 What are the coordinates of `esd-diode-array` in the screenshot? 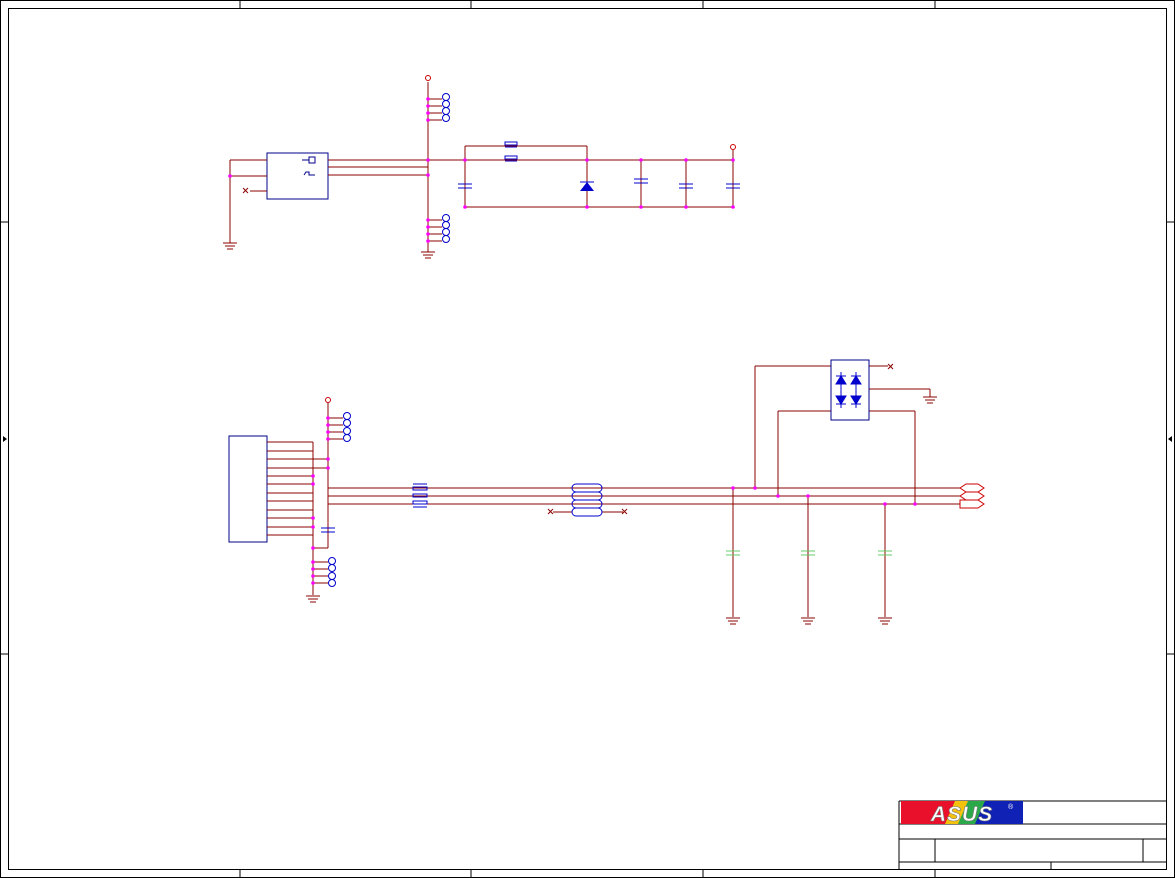 It's located at (850, 390).